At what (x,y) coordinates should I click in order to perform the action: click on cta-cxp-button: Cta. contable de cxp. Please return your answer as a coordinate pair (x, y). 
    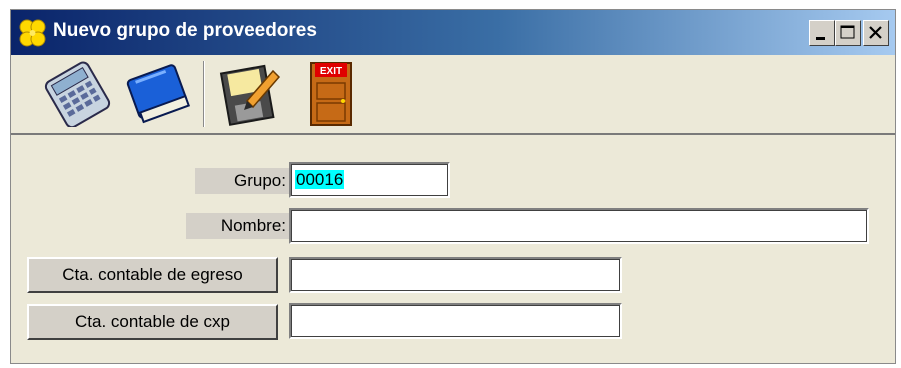
    Looking at the image, I should click on (152, 322).